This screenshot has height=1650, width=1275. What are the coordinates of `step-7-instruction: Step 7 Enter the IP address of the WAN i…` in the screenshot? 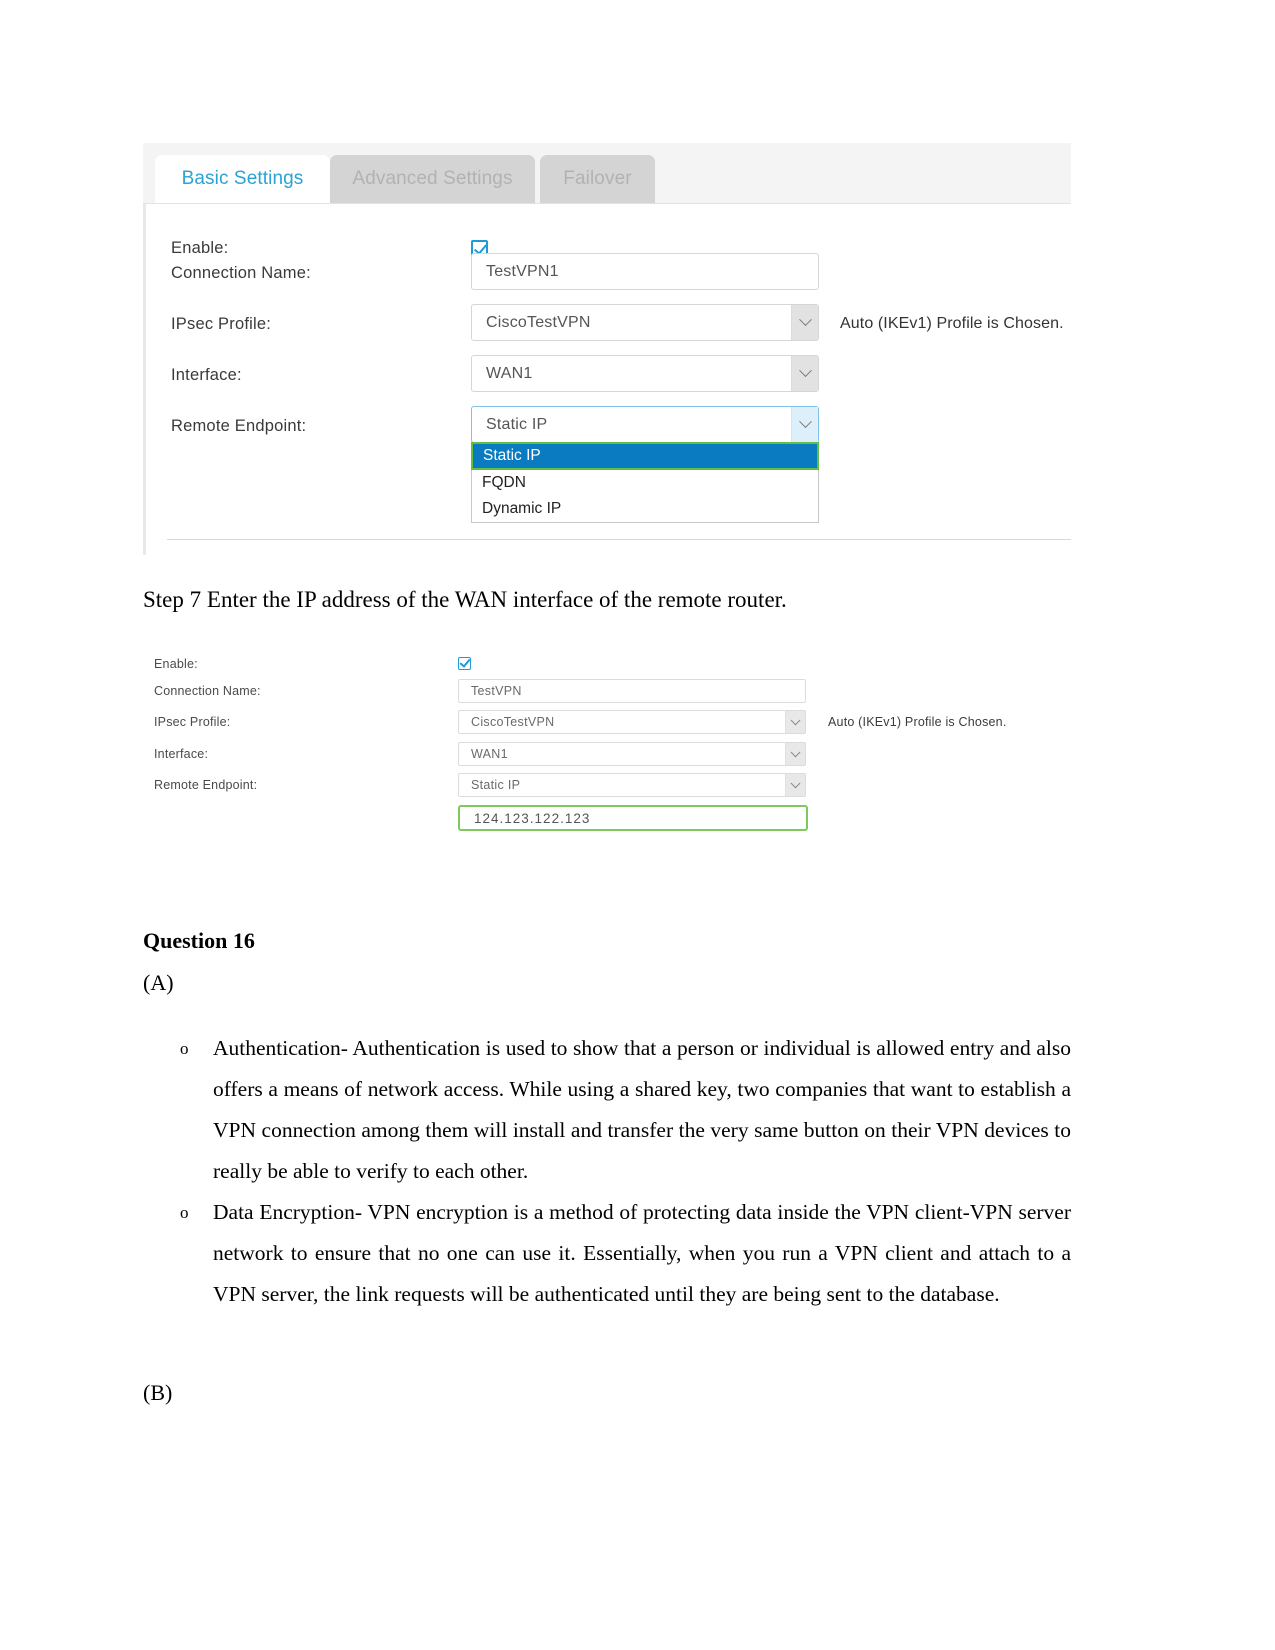 It's located at (465, 599).